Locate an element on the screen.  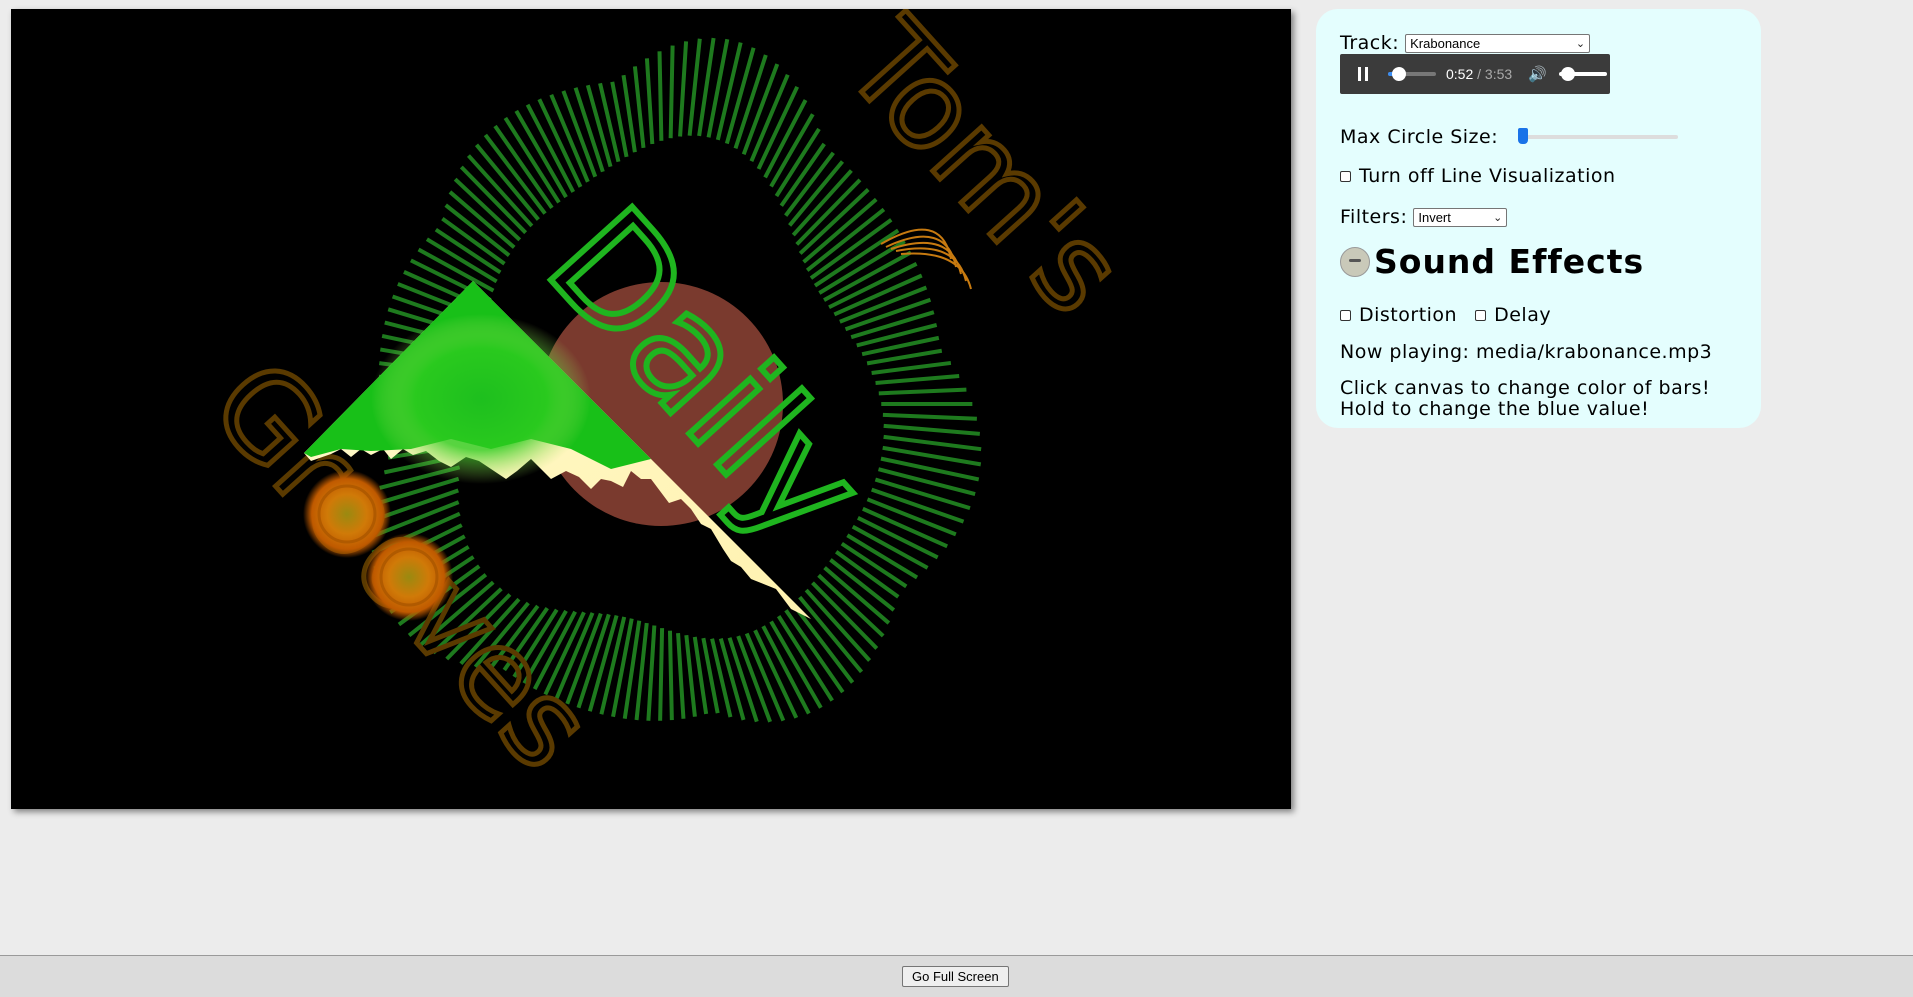
audio-player: 0:52 / 3:53 🔊 is located at coordinates (1475, 74).